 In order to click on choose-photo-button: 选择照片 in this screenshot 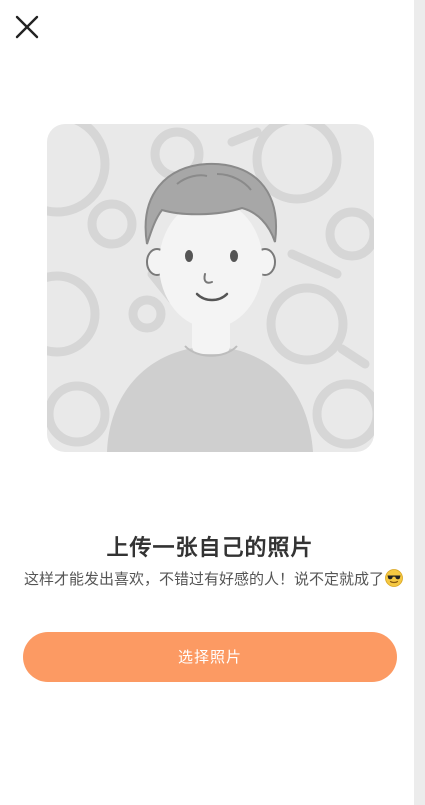, I will do `click(210, 657)`.